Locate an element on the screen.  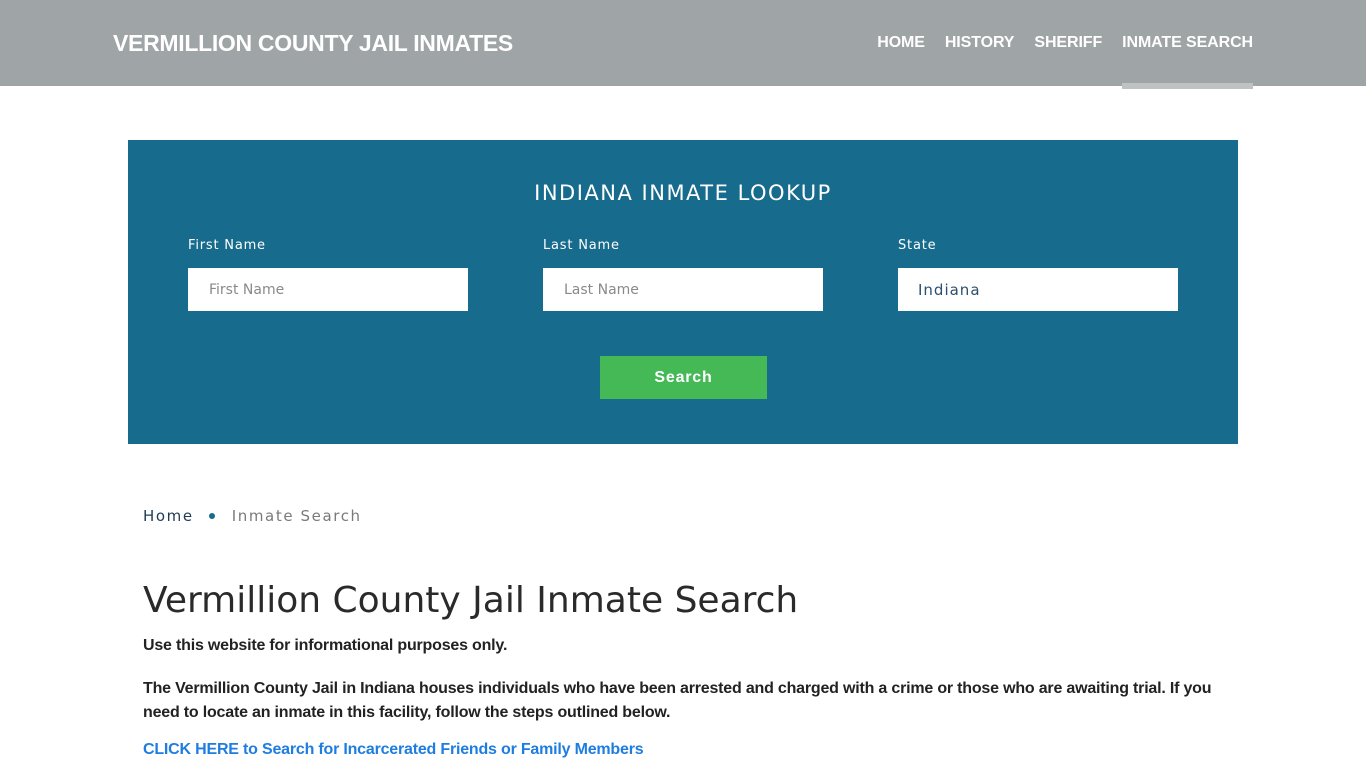
breadcrumb-current: Inmate Search is located at coordinates (296, 516).